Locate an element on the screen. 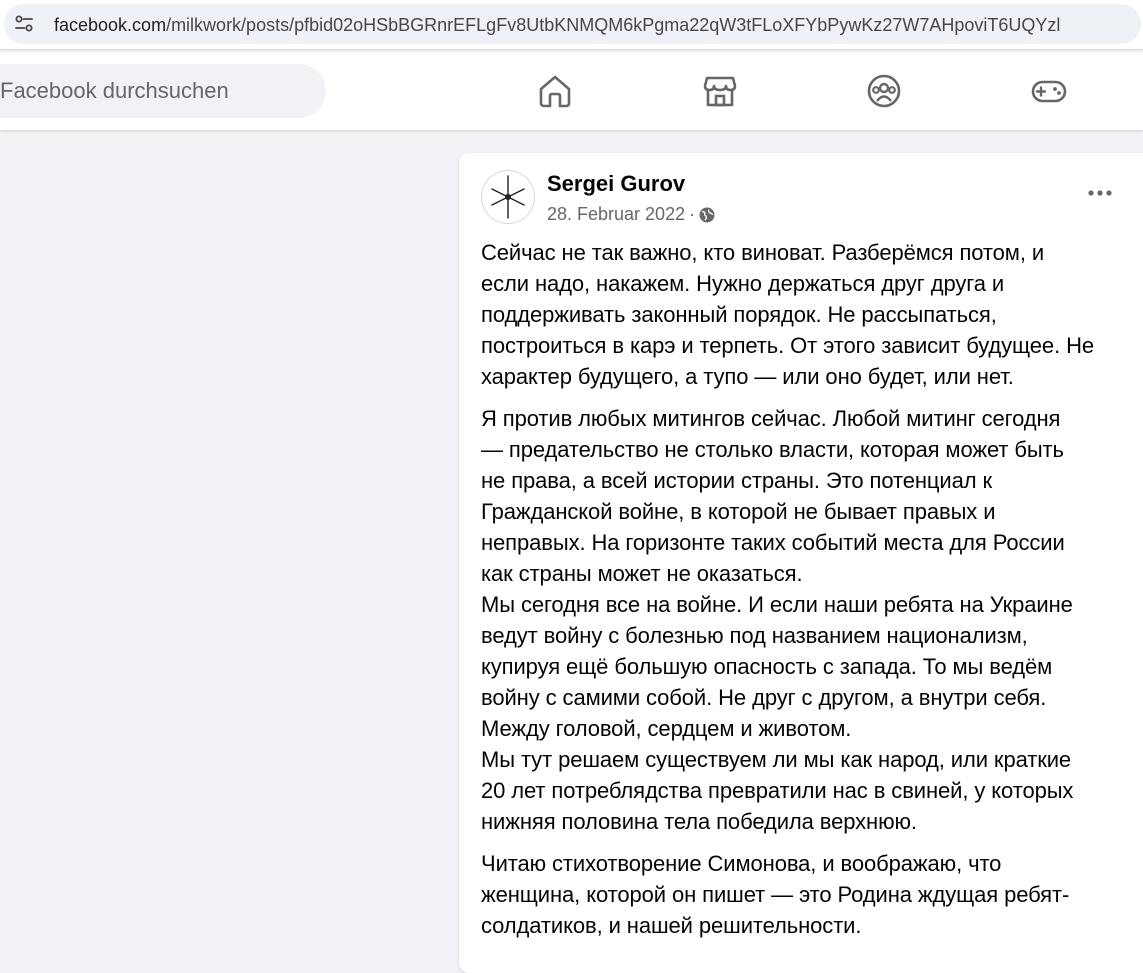 The height and width of the screenshot is (973, 1143). post-author: Sergei Gurov is located at coordinates (616, 184).